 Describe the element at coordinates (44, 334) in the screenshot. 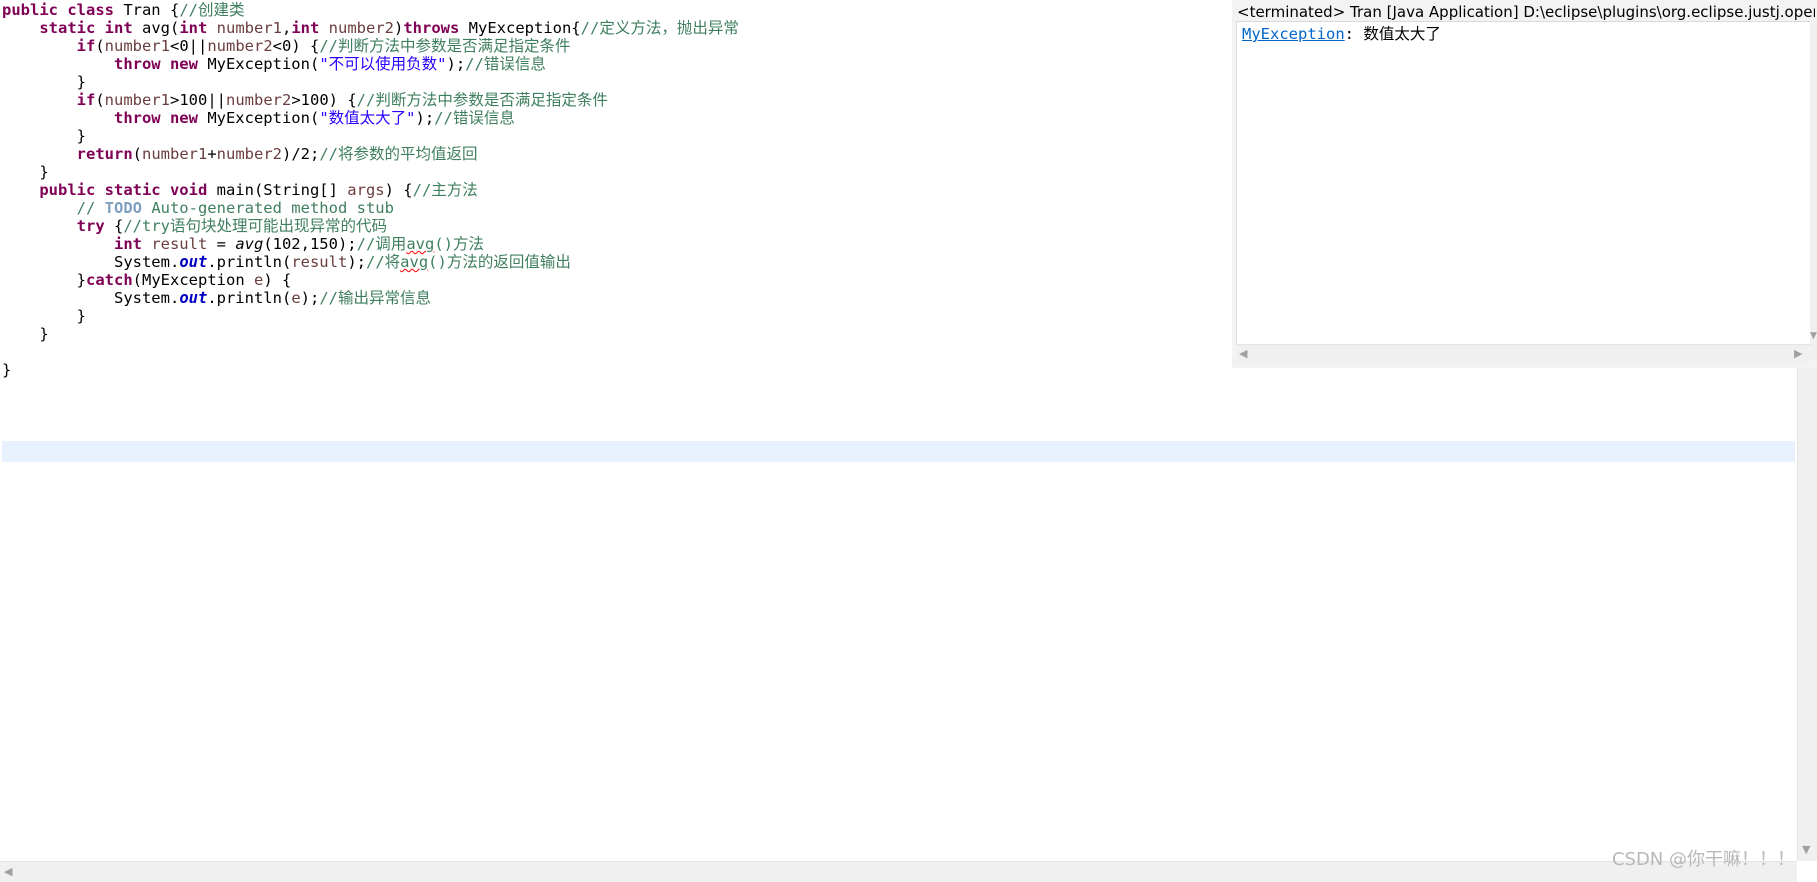

I see `code-line-19: }` at that location.